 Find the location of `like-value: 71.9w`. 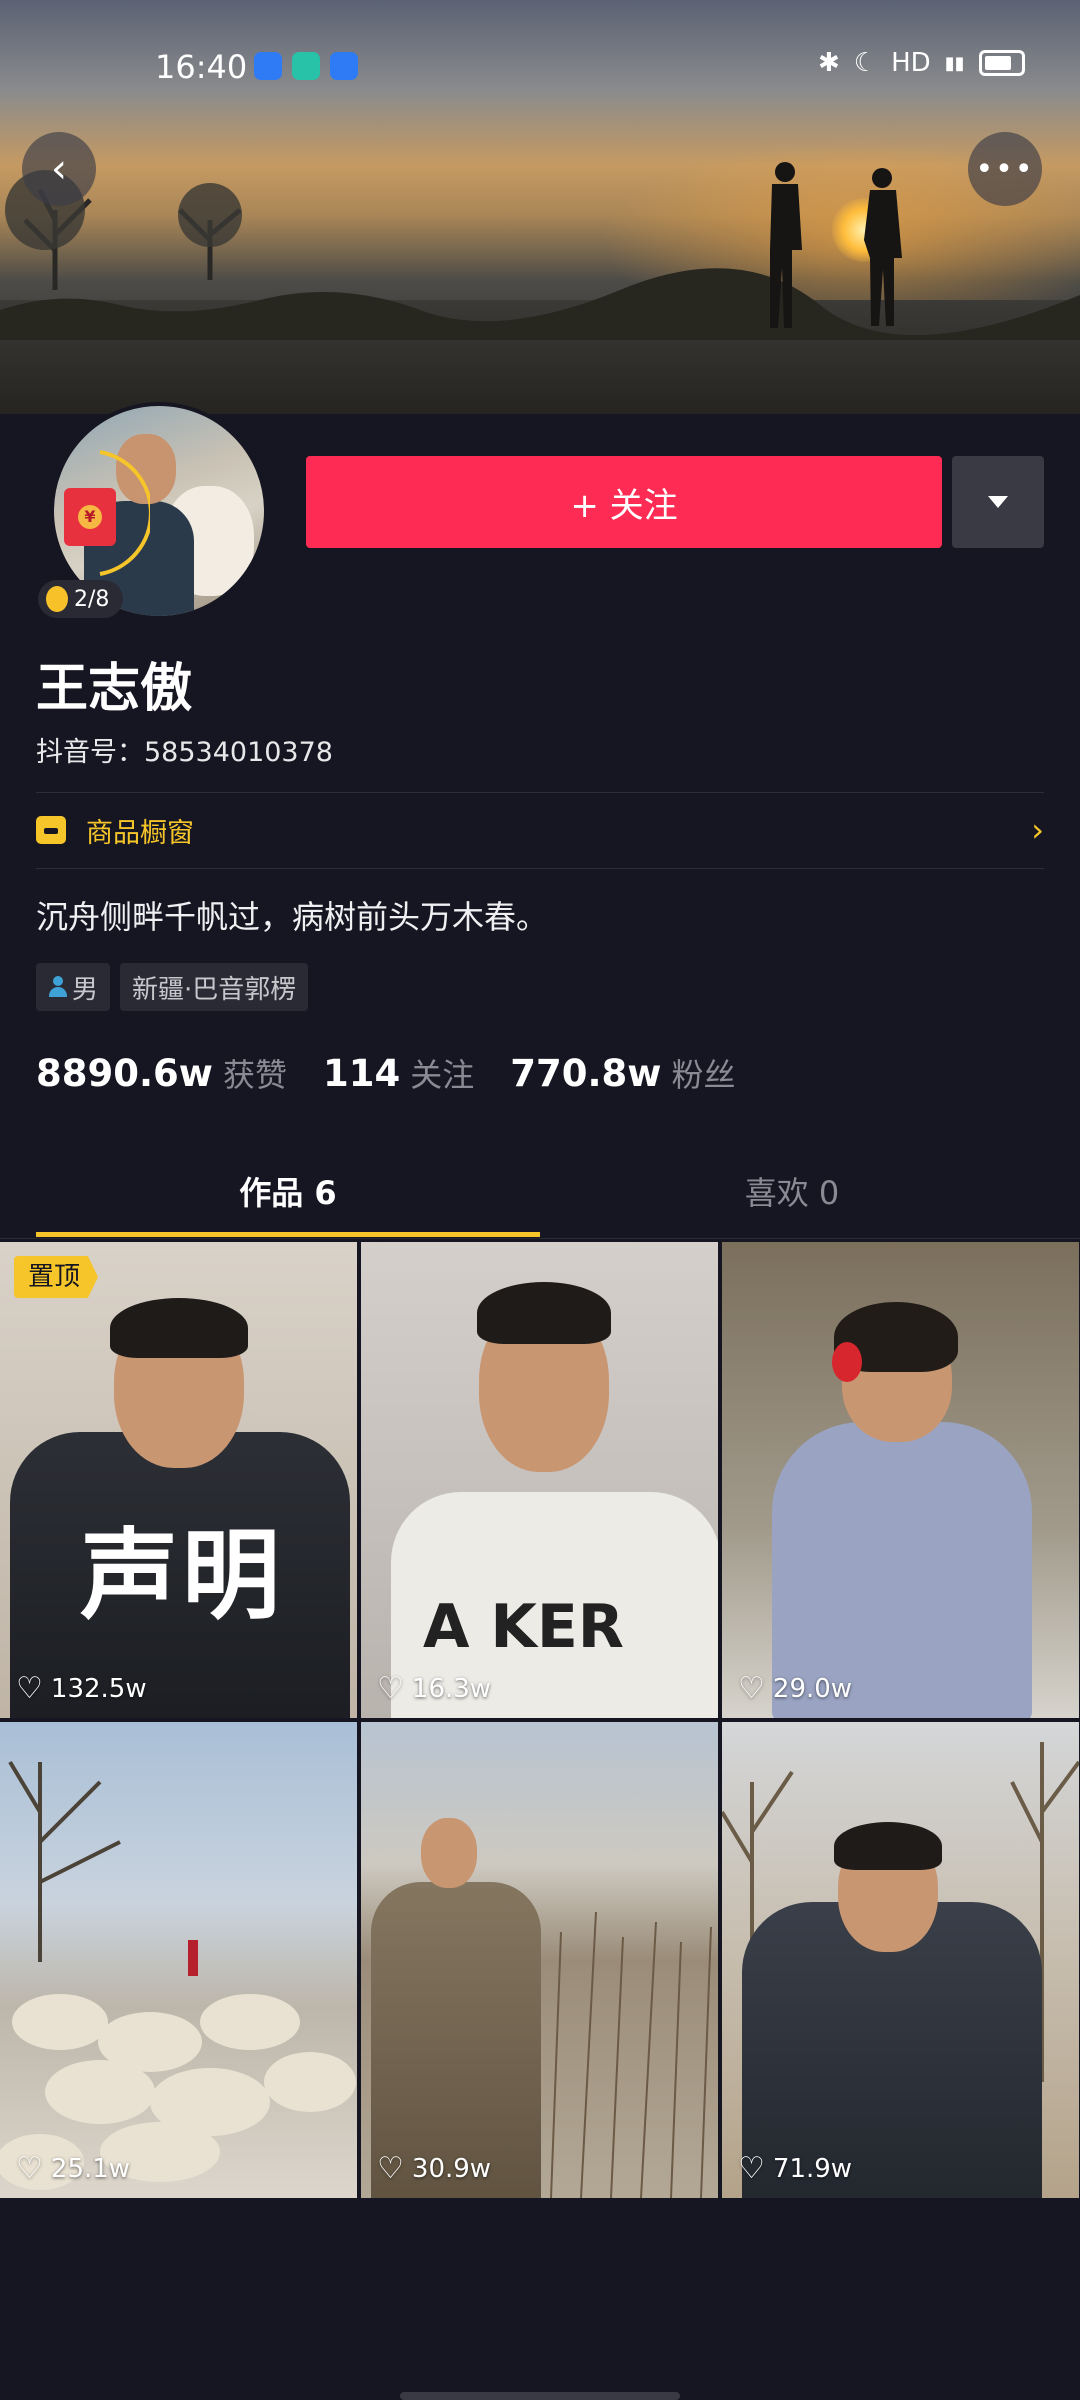

like-value: 71.9w is located at coordinates (812, 2169).